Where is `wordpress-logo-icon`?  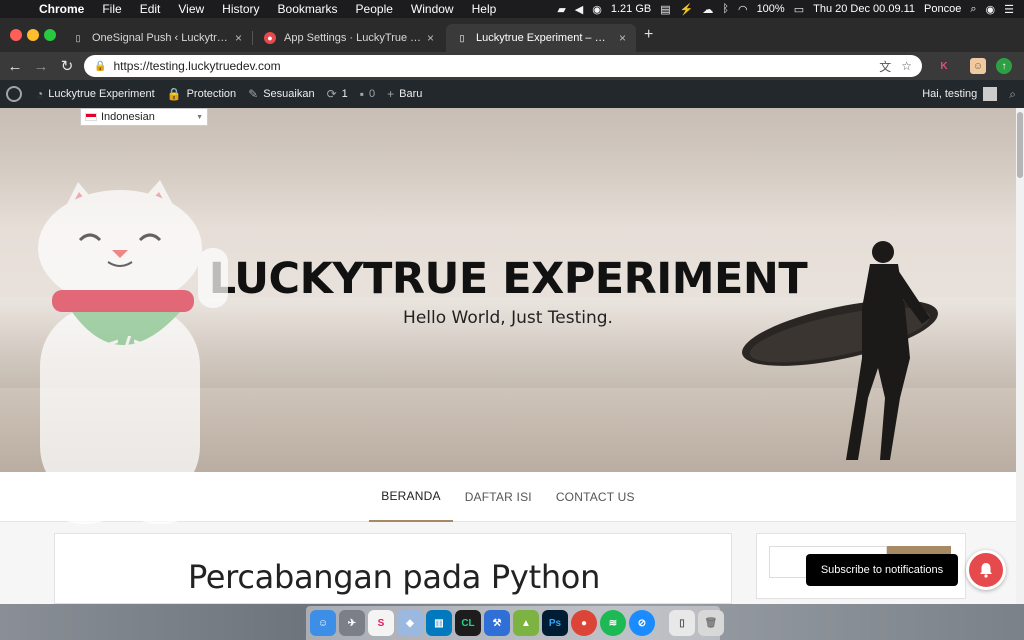
wordpress-logo-icon is located at coordinates (14, 94).